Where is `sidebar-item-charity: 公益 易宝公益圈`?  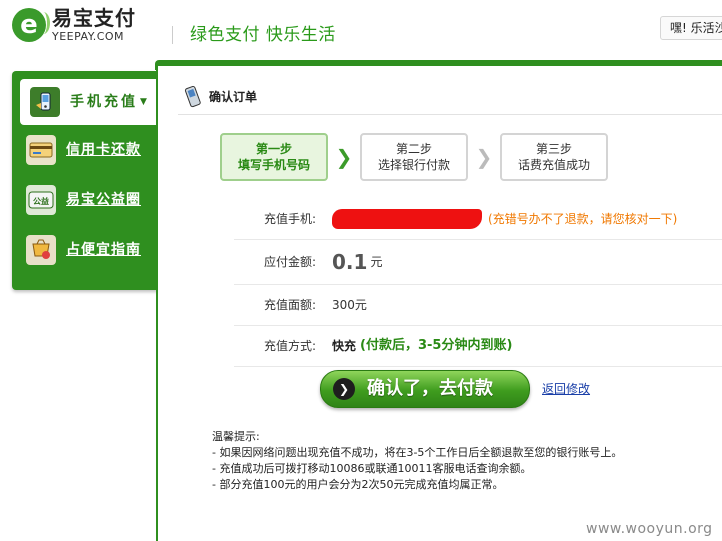
sidebar-item-charity: 公益 易宝公益圈 is located at coordinates (85, 200).